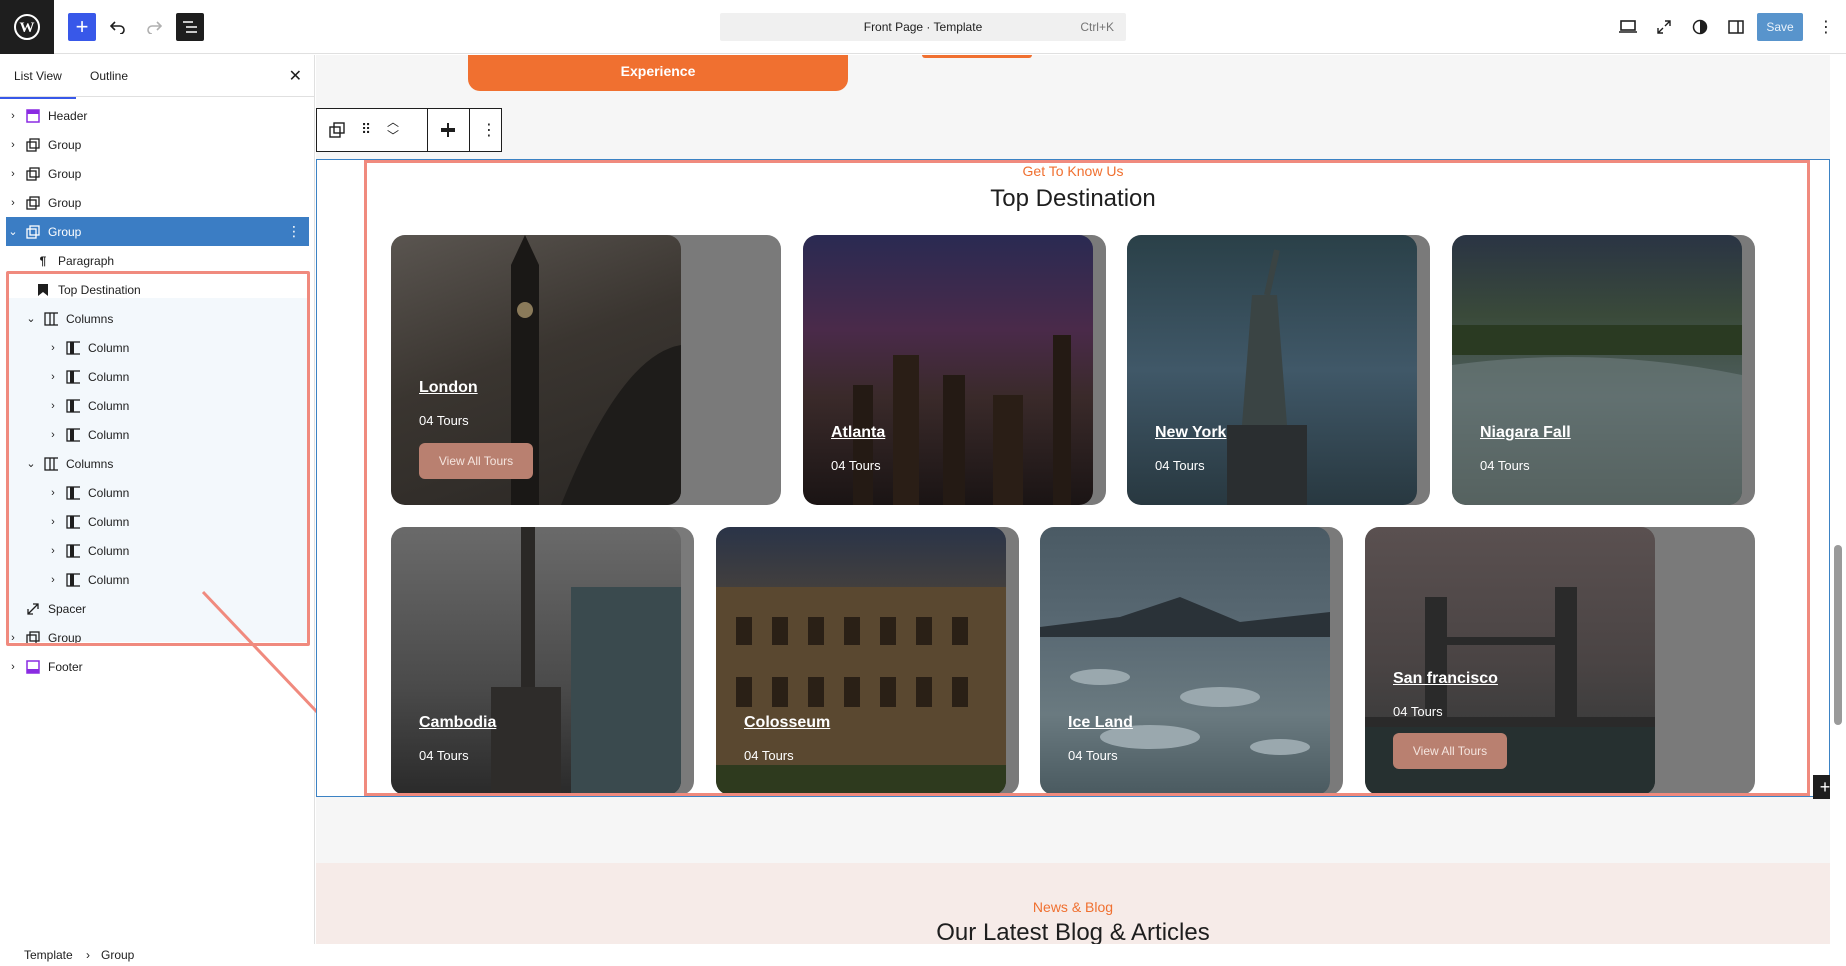 This screenshot has width=1846, height=966. I want to click on fullscreen-icon, so click(1664, 27).